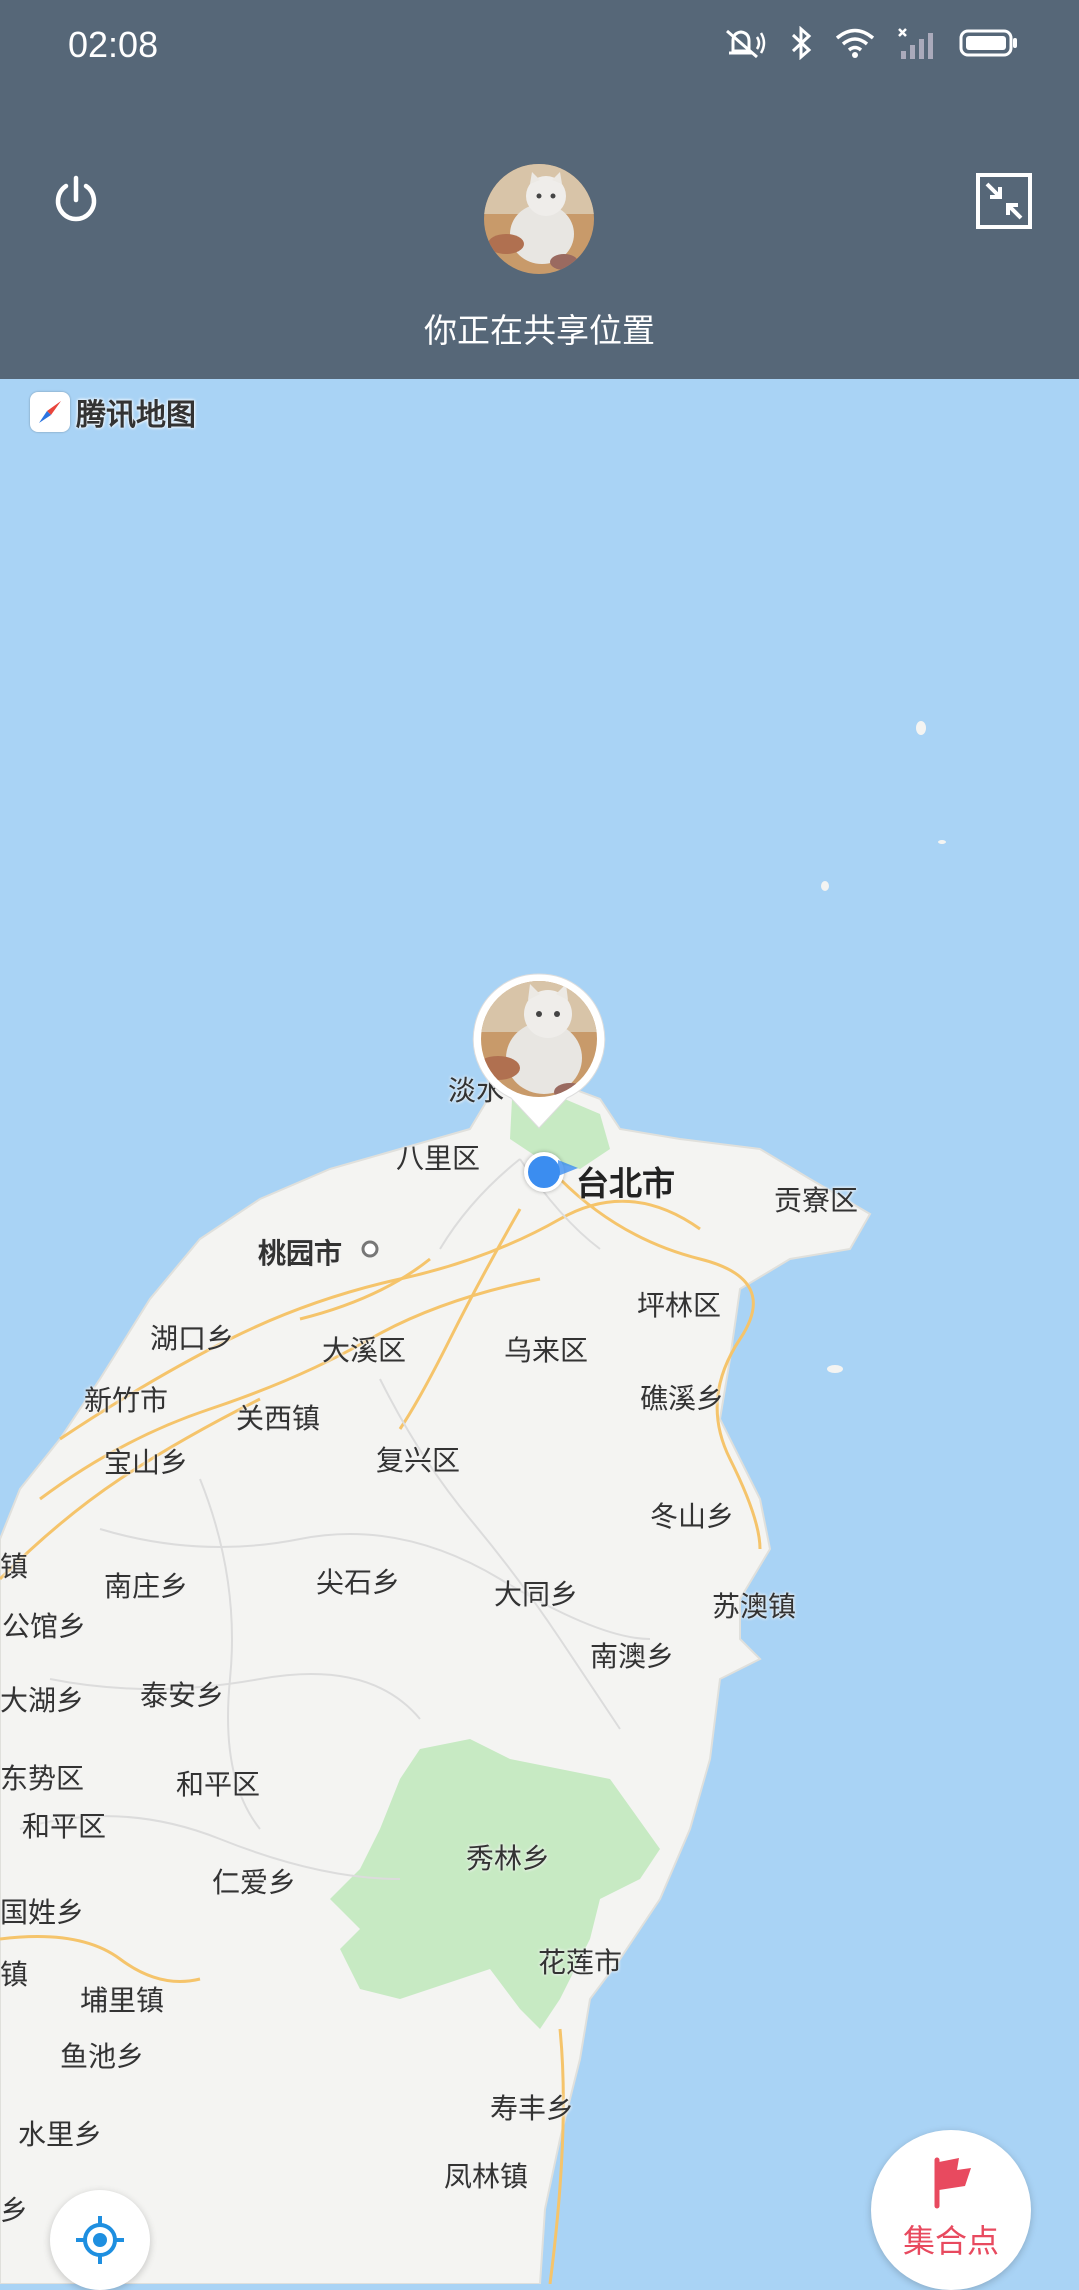 The height and width of the screenshot is (2290, 1079). I want to click on map-label-gongliao: 贡寮区, so click(816, 1200).